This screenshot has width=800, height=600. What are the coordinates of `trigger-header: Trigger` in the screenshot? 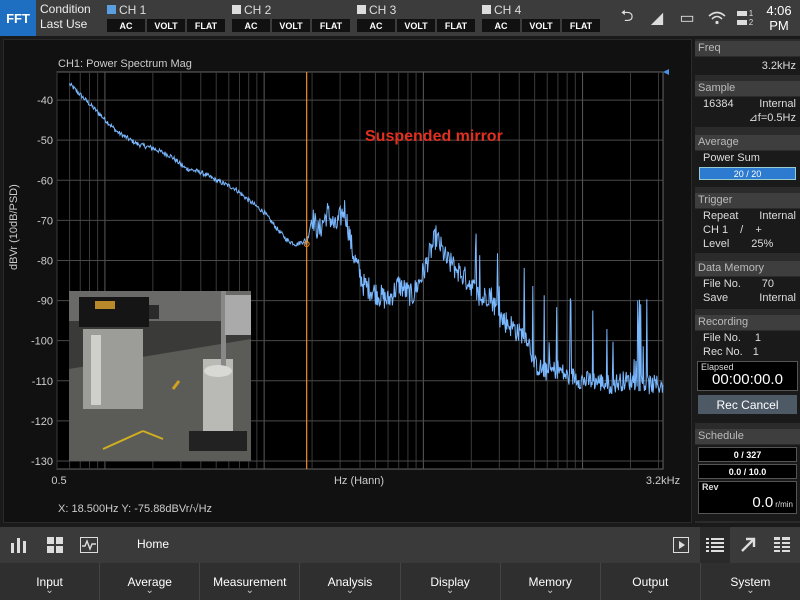 It's located at (747, 200).